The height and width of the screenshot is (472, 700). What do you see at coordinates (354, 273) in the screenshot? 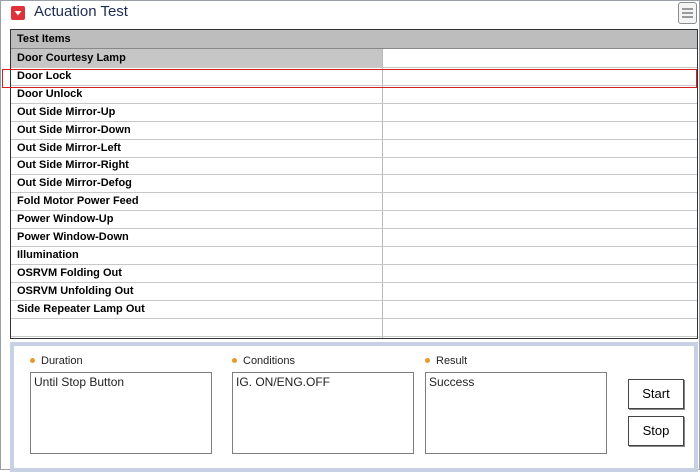
I see `table-row: OSRVM Folding Out` at bounding box center [354, 273].